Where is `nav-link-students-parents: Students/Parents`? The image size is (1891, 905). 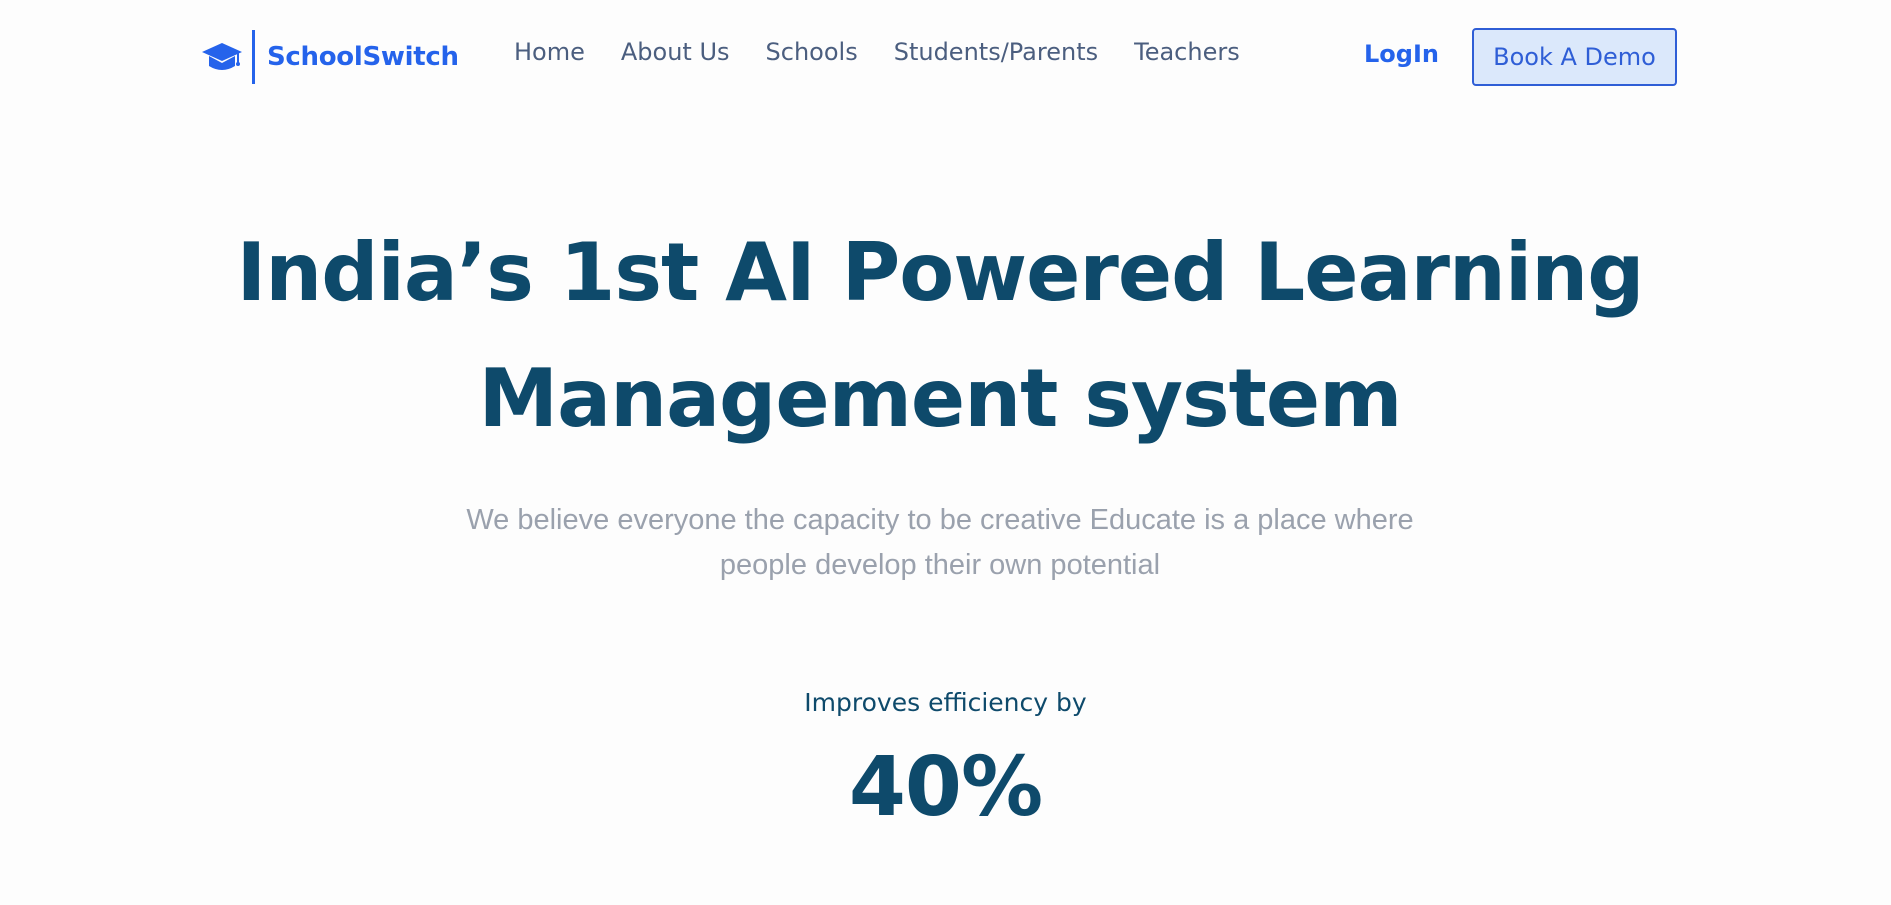
nav-link-students-parents: Students/Parents is located at coordinates (996, 52).